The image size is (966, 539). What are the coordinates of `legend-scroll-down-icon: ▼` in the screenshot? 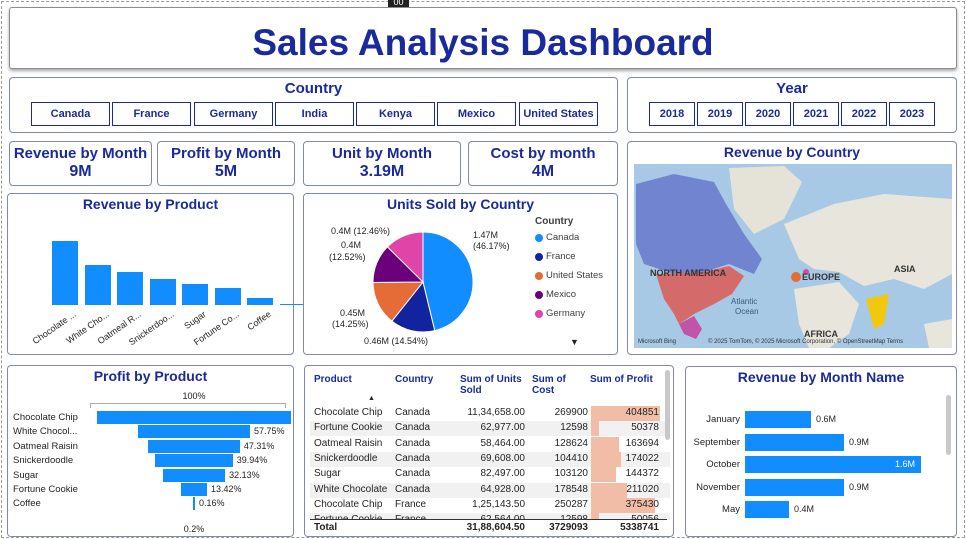 It's located at (574, 342).